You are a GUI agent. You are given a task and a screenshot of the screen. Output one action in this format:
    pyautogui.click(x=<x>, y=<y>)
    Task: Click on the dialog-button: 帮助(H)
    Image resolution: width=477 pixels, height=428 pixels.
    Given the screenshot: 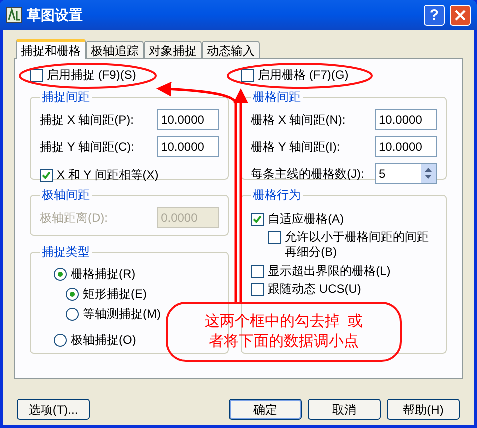 What is the action you would take?
    pyautogui.click(x=423, y=409)
    